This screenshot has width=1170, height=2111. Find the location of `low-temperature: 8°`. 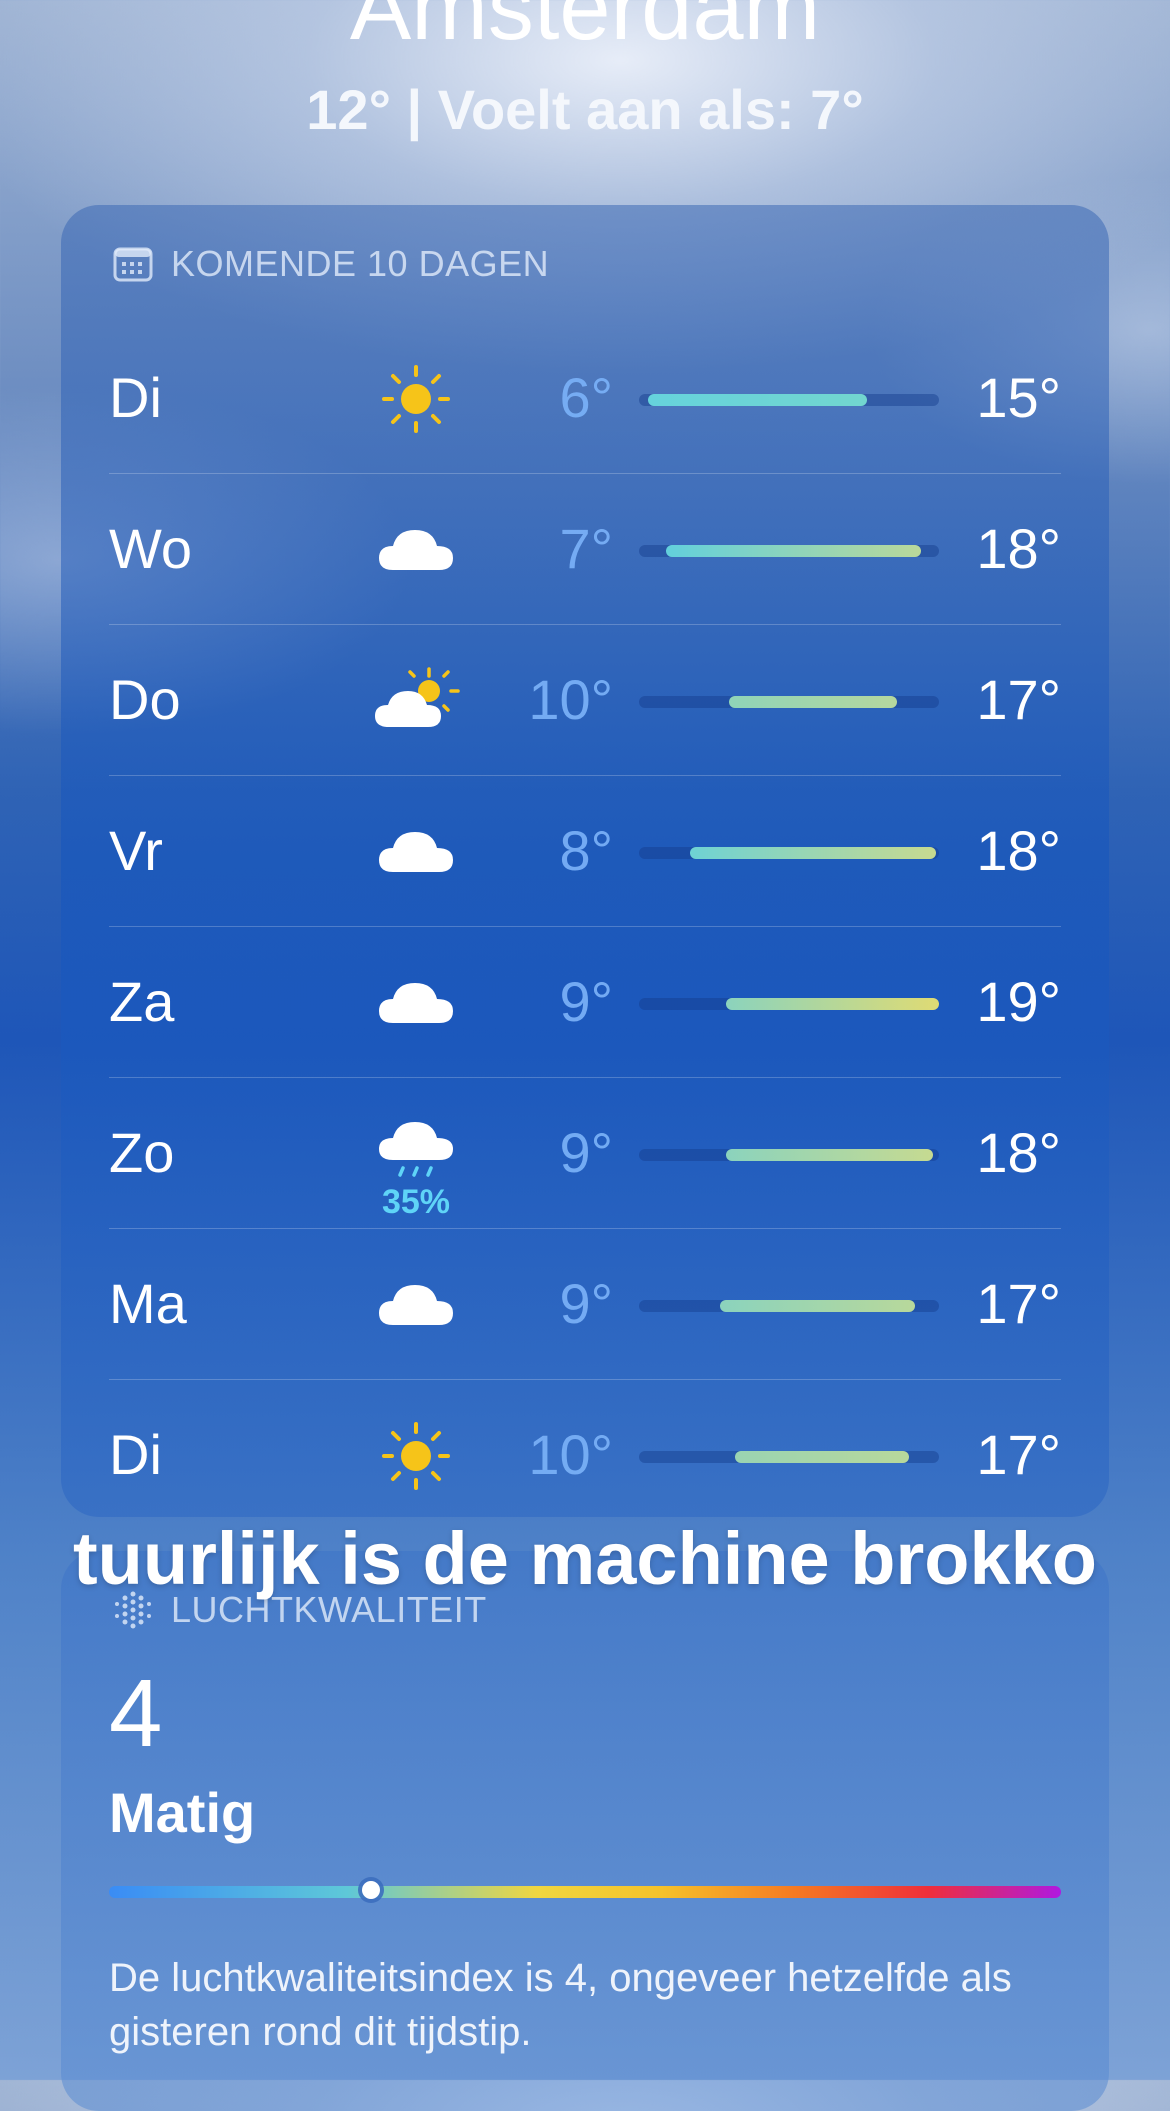

low-temperature: 8° is located at coordinates (586, 850).